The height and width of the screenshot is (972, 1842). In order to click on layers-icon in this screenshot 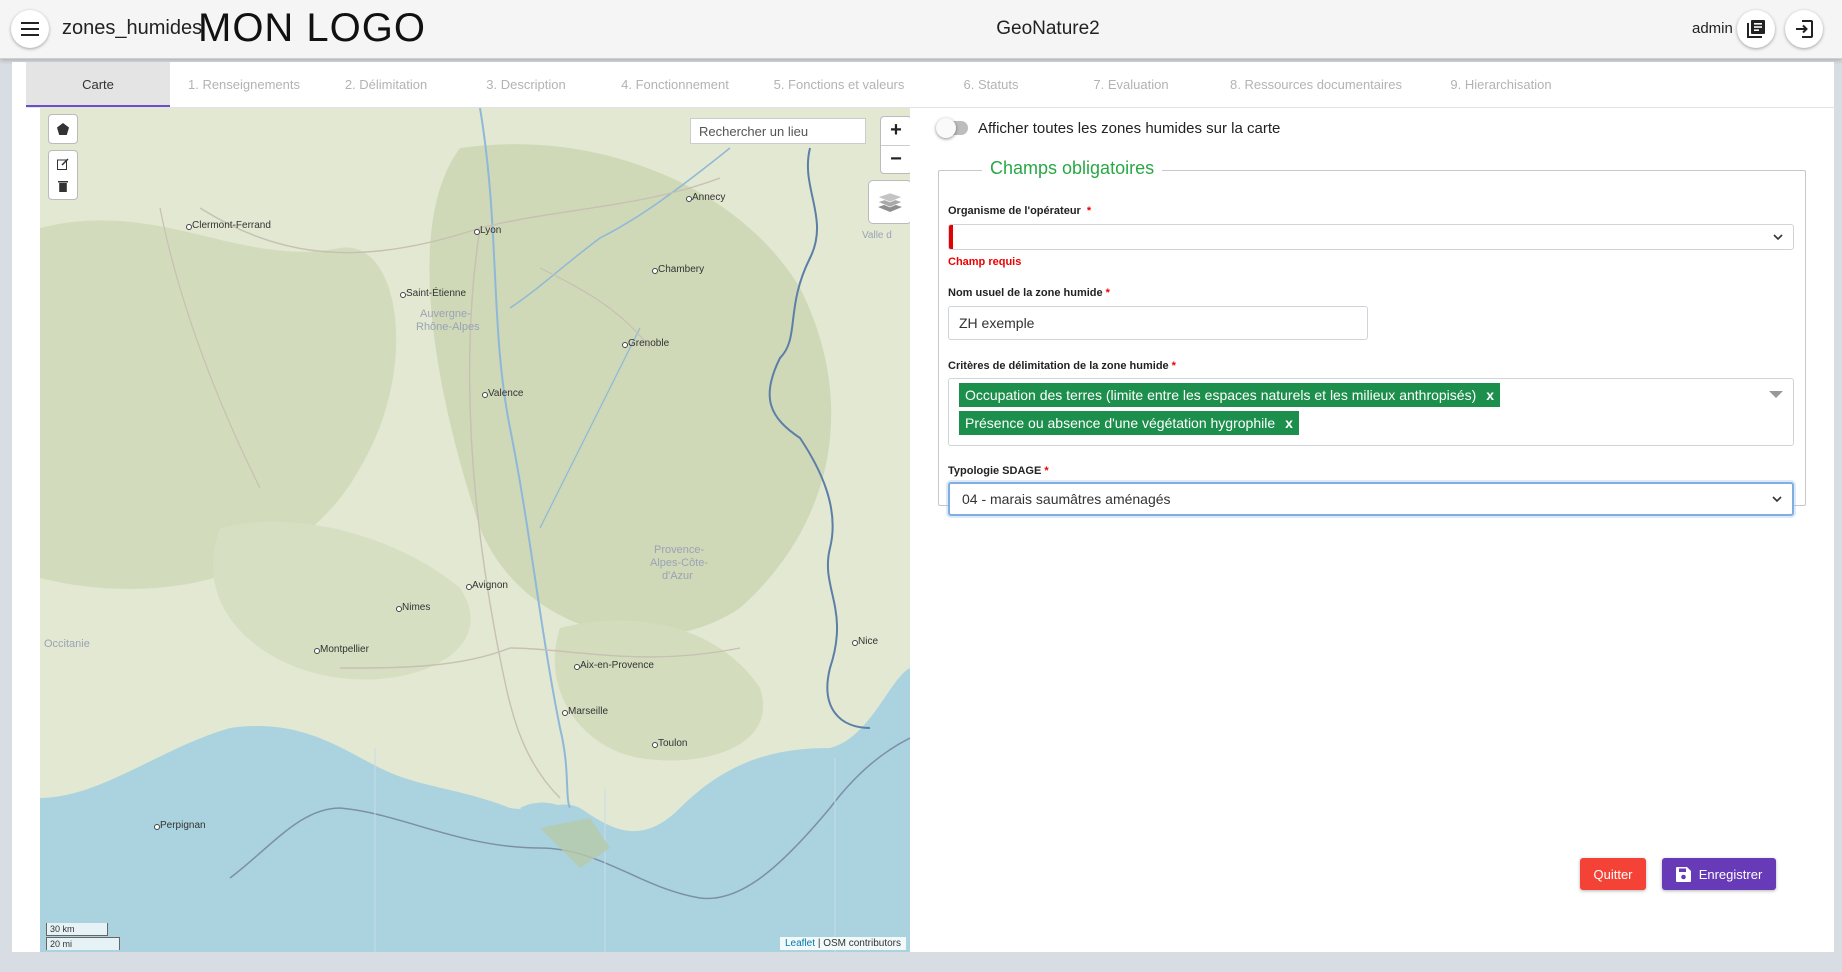, I will do `click(890, 202)`.